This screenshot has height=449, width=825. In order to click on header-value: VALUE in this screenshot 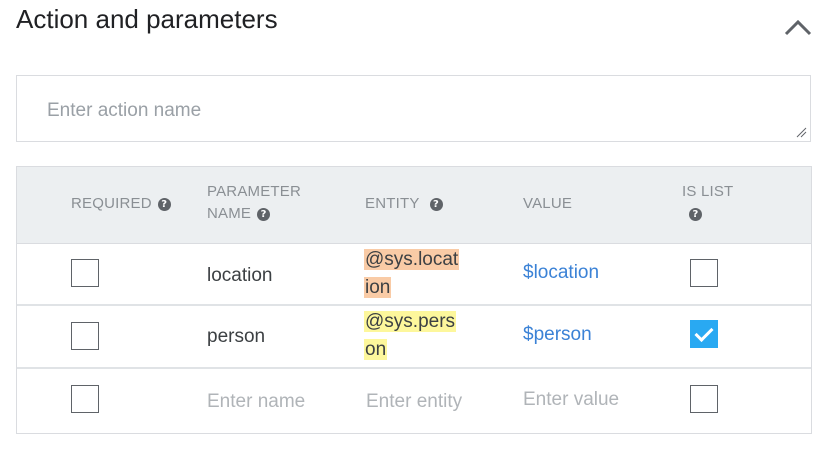, I will do `click(548, 203)`.